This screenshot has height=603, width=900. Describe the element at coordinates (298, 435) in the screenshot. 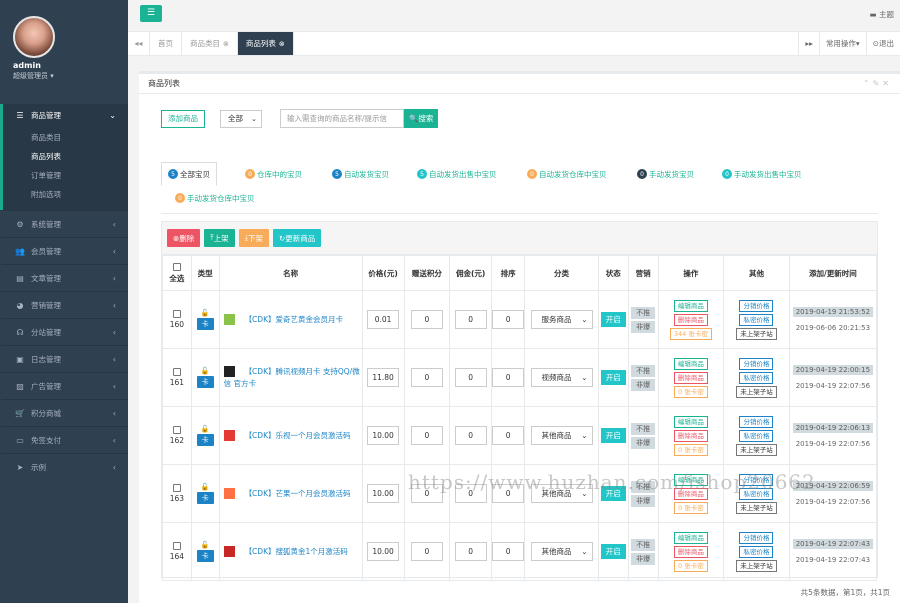

I see `product-name-link: 【CDK】乐视一个月会员激活码` at that location.